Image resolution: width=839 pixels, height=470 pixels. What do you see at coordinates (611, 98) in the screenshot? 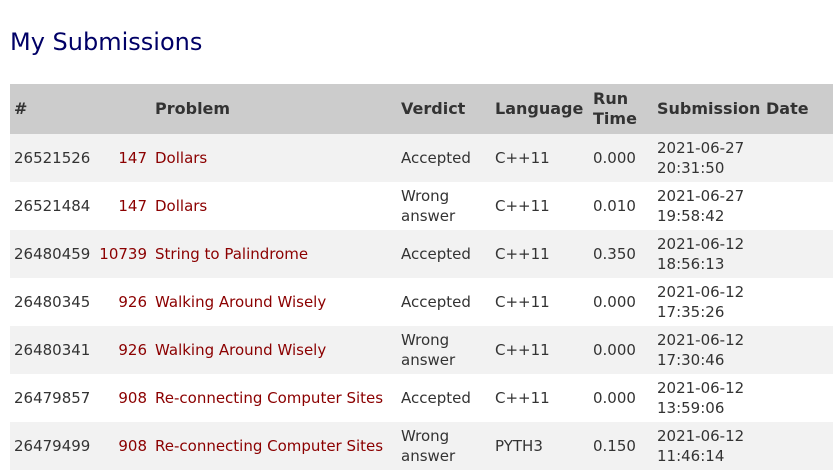
I see `header-run-time-line1: Run` at bounding box center [611, 98].